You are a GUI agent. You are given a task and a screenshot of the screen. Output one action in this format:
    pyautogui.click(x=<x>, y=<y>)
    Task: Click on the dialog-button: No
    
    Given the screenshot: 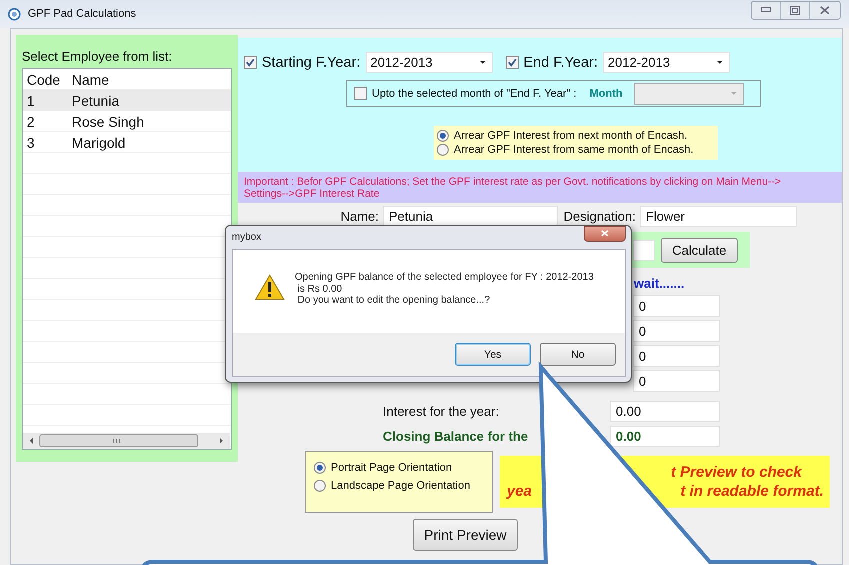 What is the action you would take?
    pyautogui.click(x=578, y=354)
    